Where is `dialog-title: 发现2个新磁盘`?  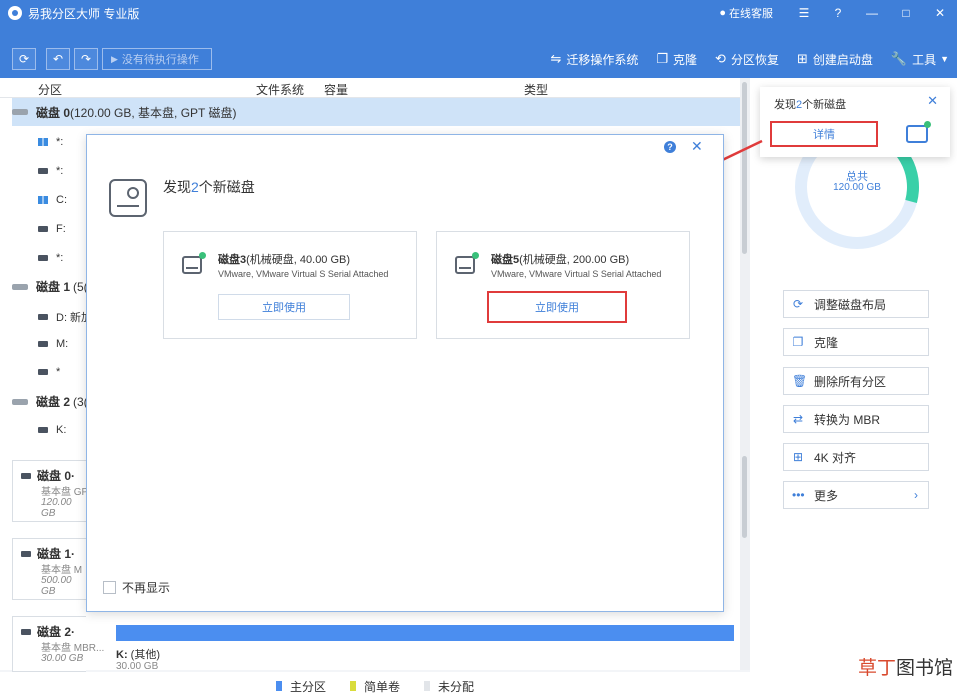 dialog-title: 发现2个新磁盘 is located at coordinates (209, 187).